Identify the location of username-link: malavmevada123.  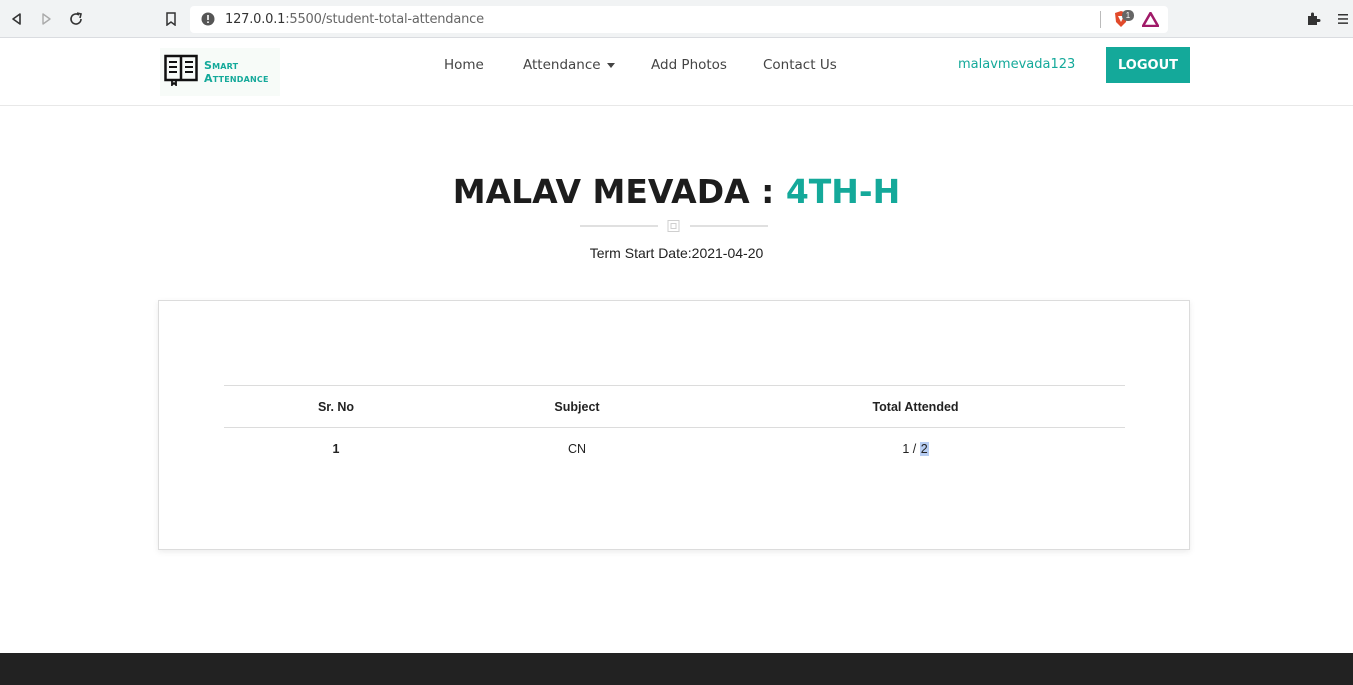
(1016, 64).